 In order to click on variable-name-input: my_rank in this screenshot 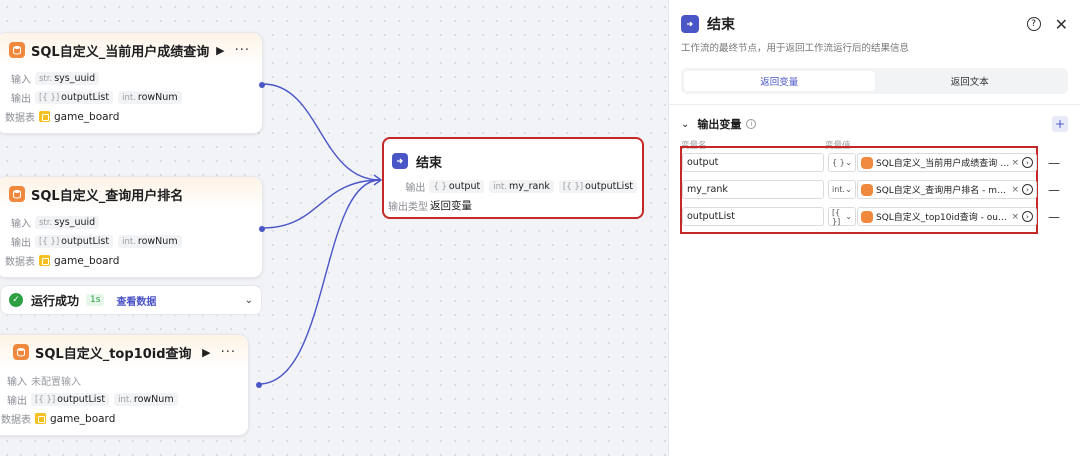, I will do `click(753, 189)`.